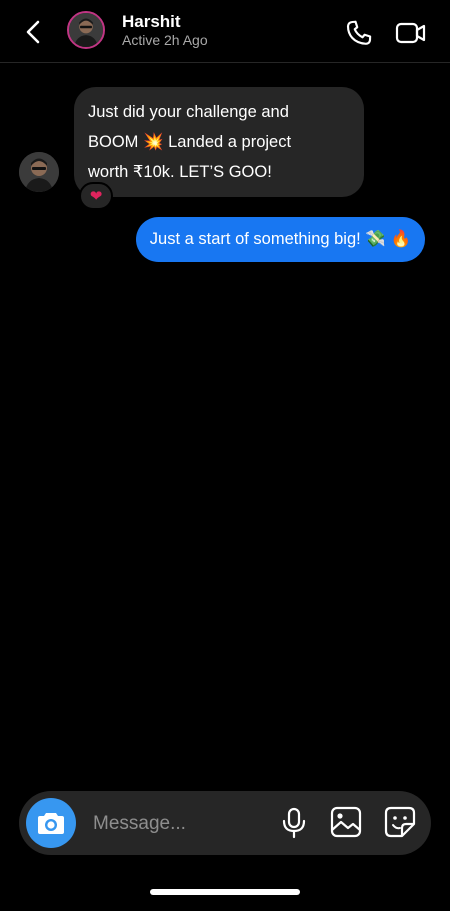 This screenshot has width=450, height=911. Describe the element at coordinates (188, 112) in the screenshot. I see `message-line: Just did your challenge and` at that location.